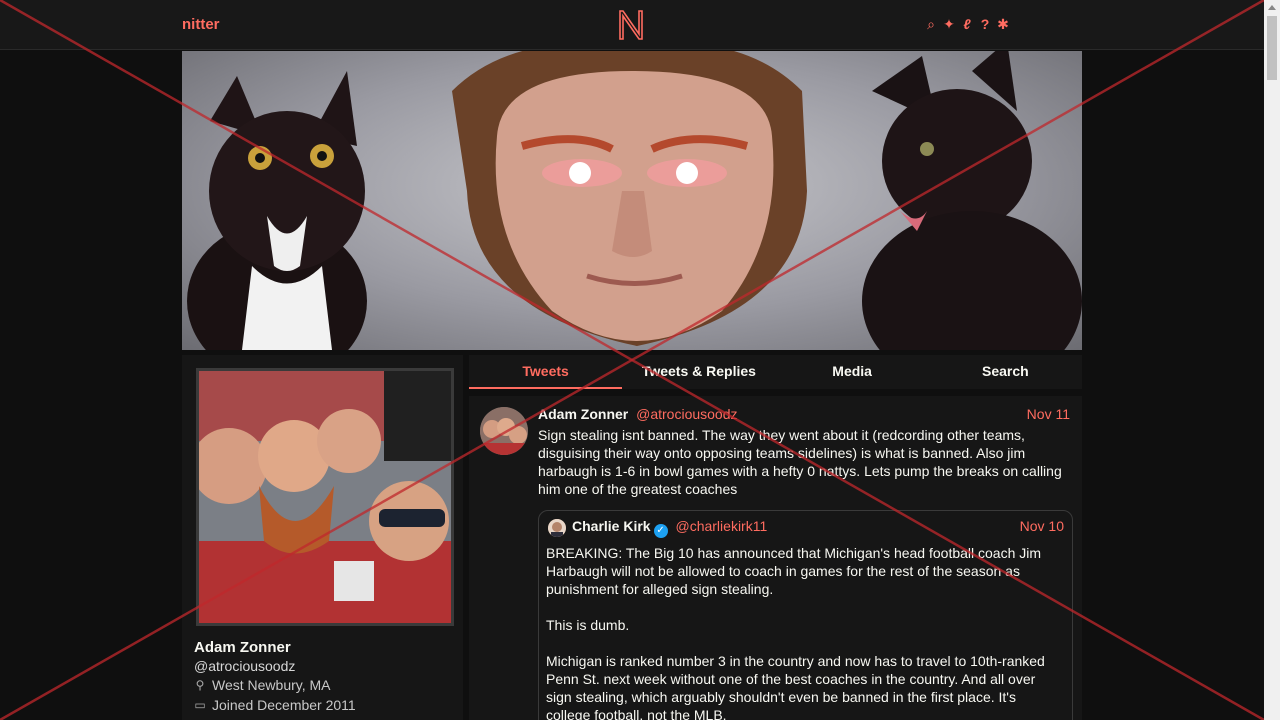  What do you see at coordinates (804, 415) in the screenshot?
I see `tweet-header: Adam Zonner @atrociousoodz Nov 11` at bounding box center [804, 415].